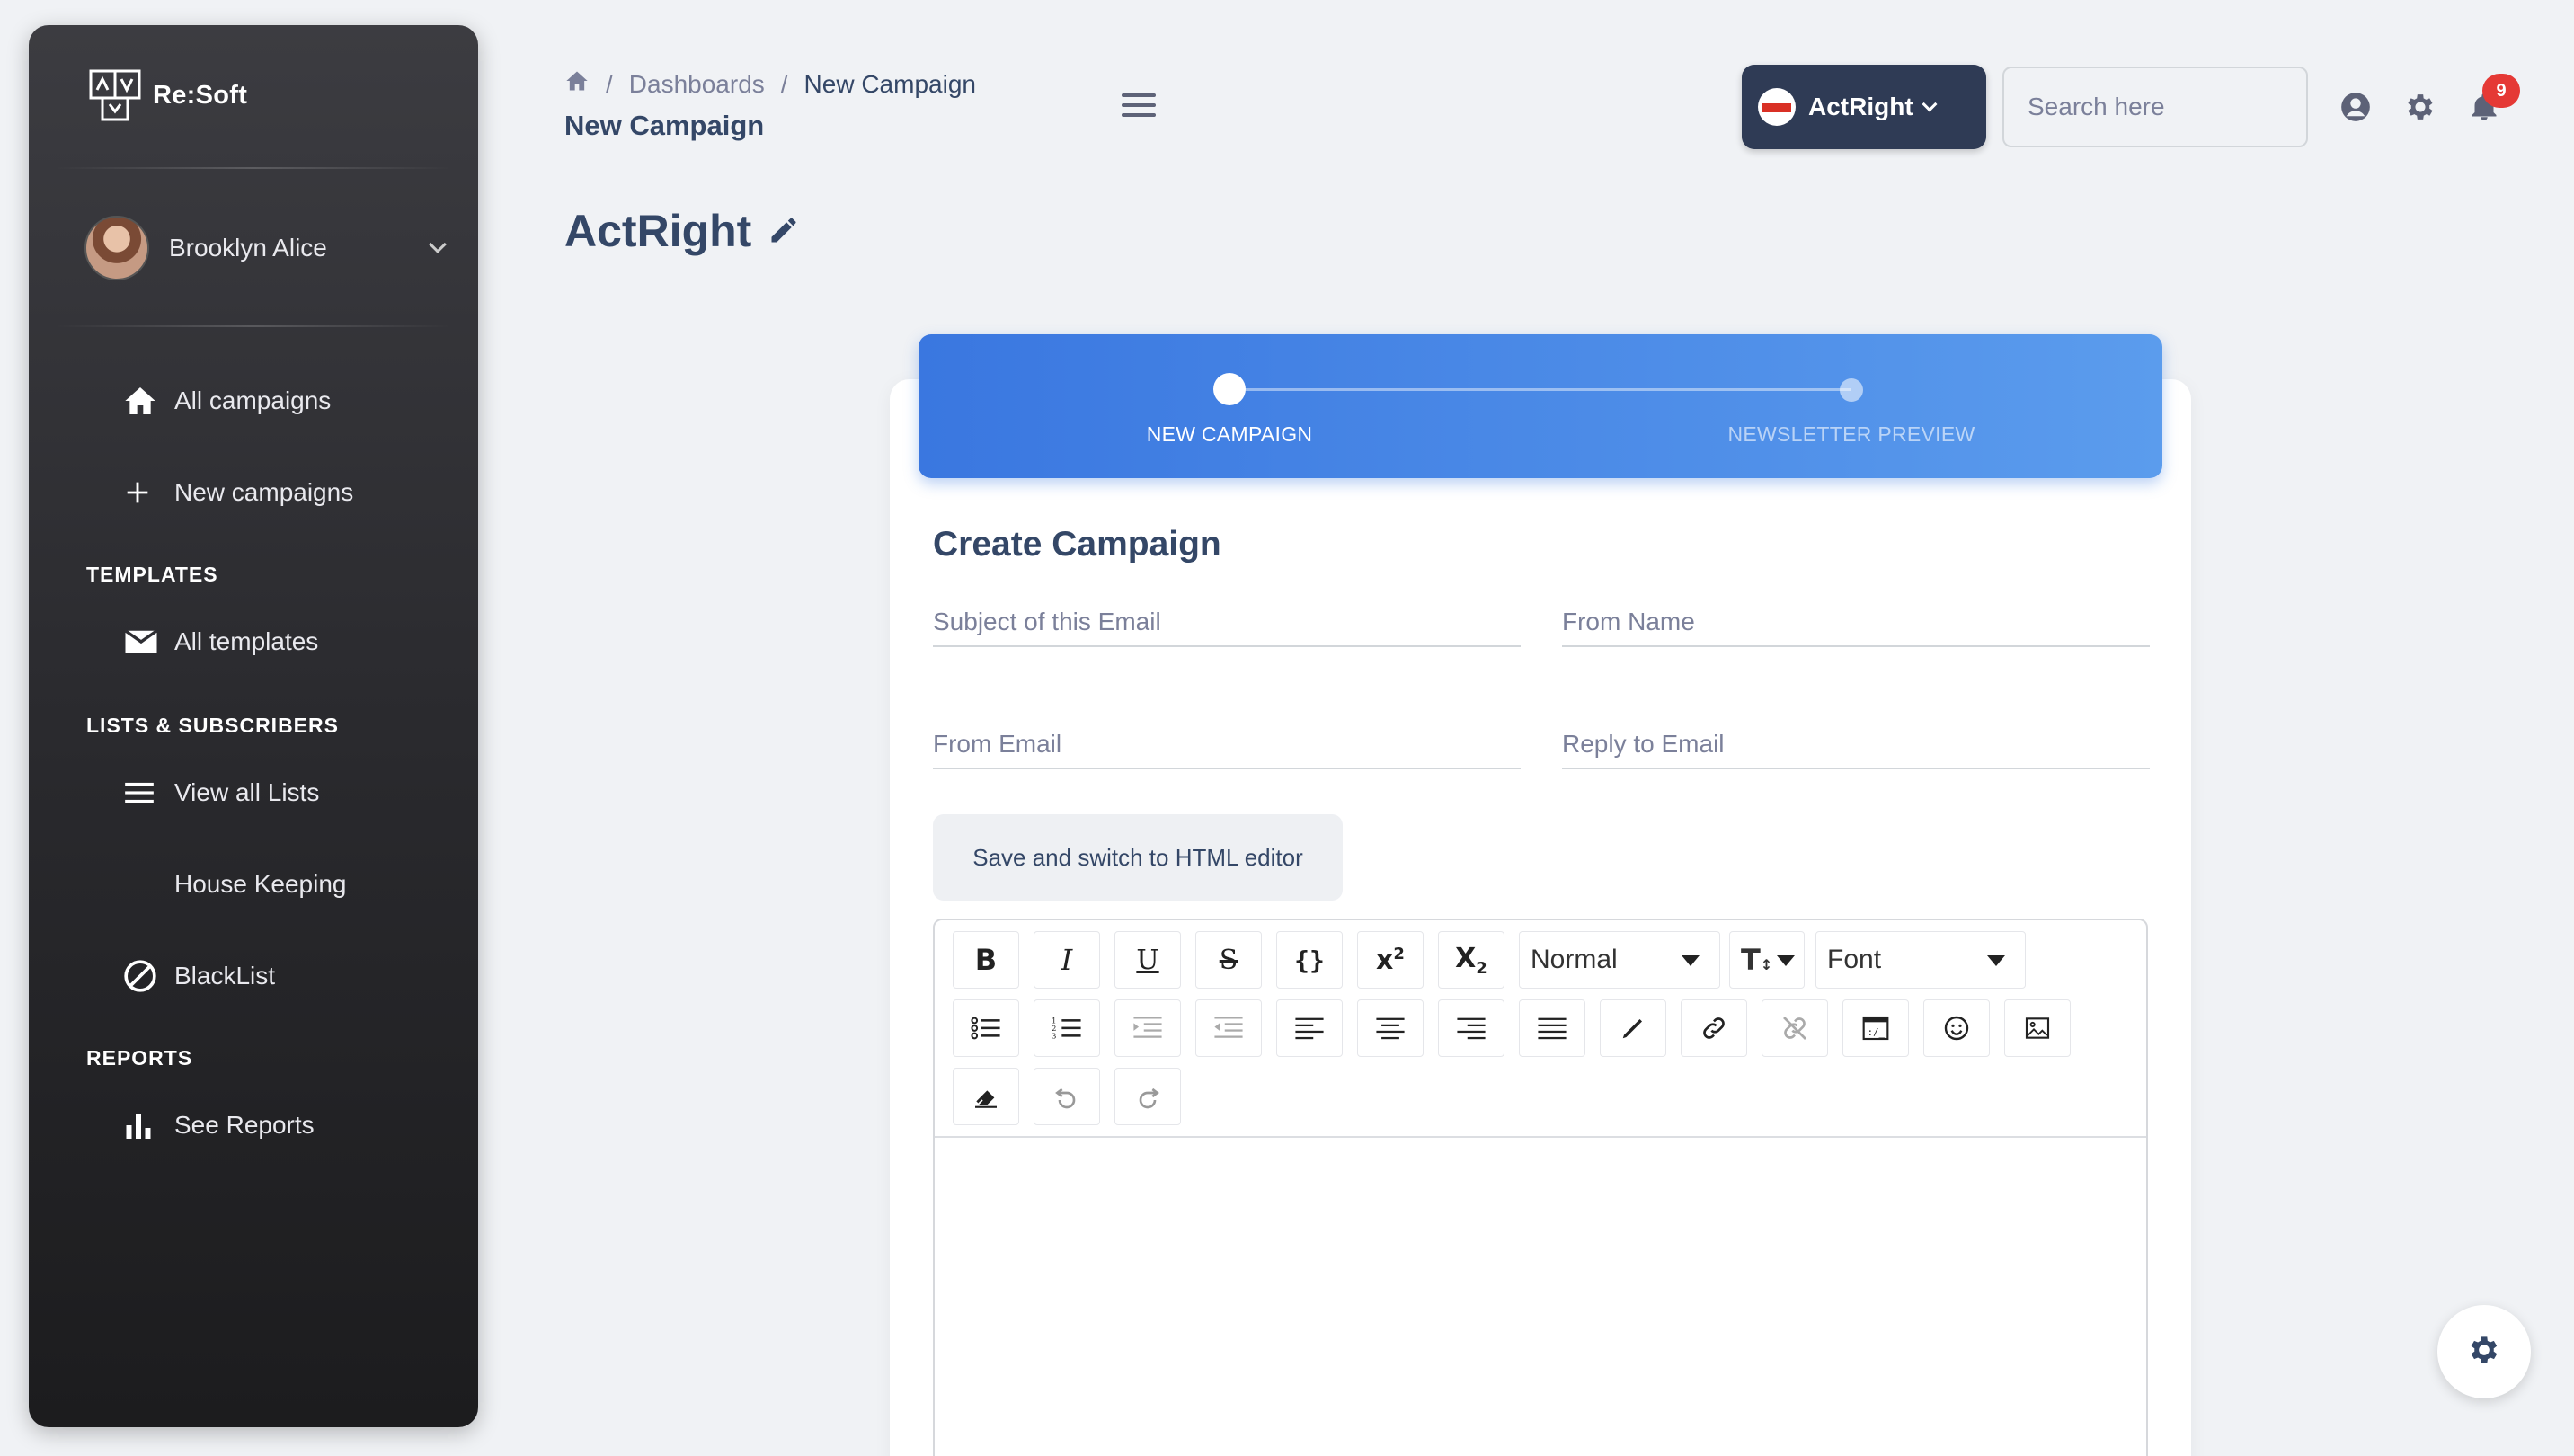 The width and height of the screenshot is (2574, 1456). I want to click on sidebar-item-house-keeping: House Keeping, so click(219, 884).